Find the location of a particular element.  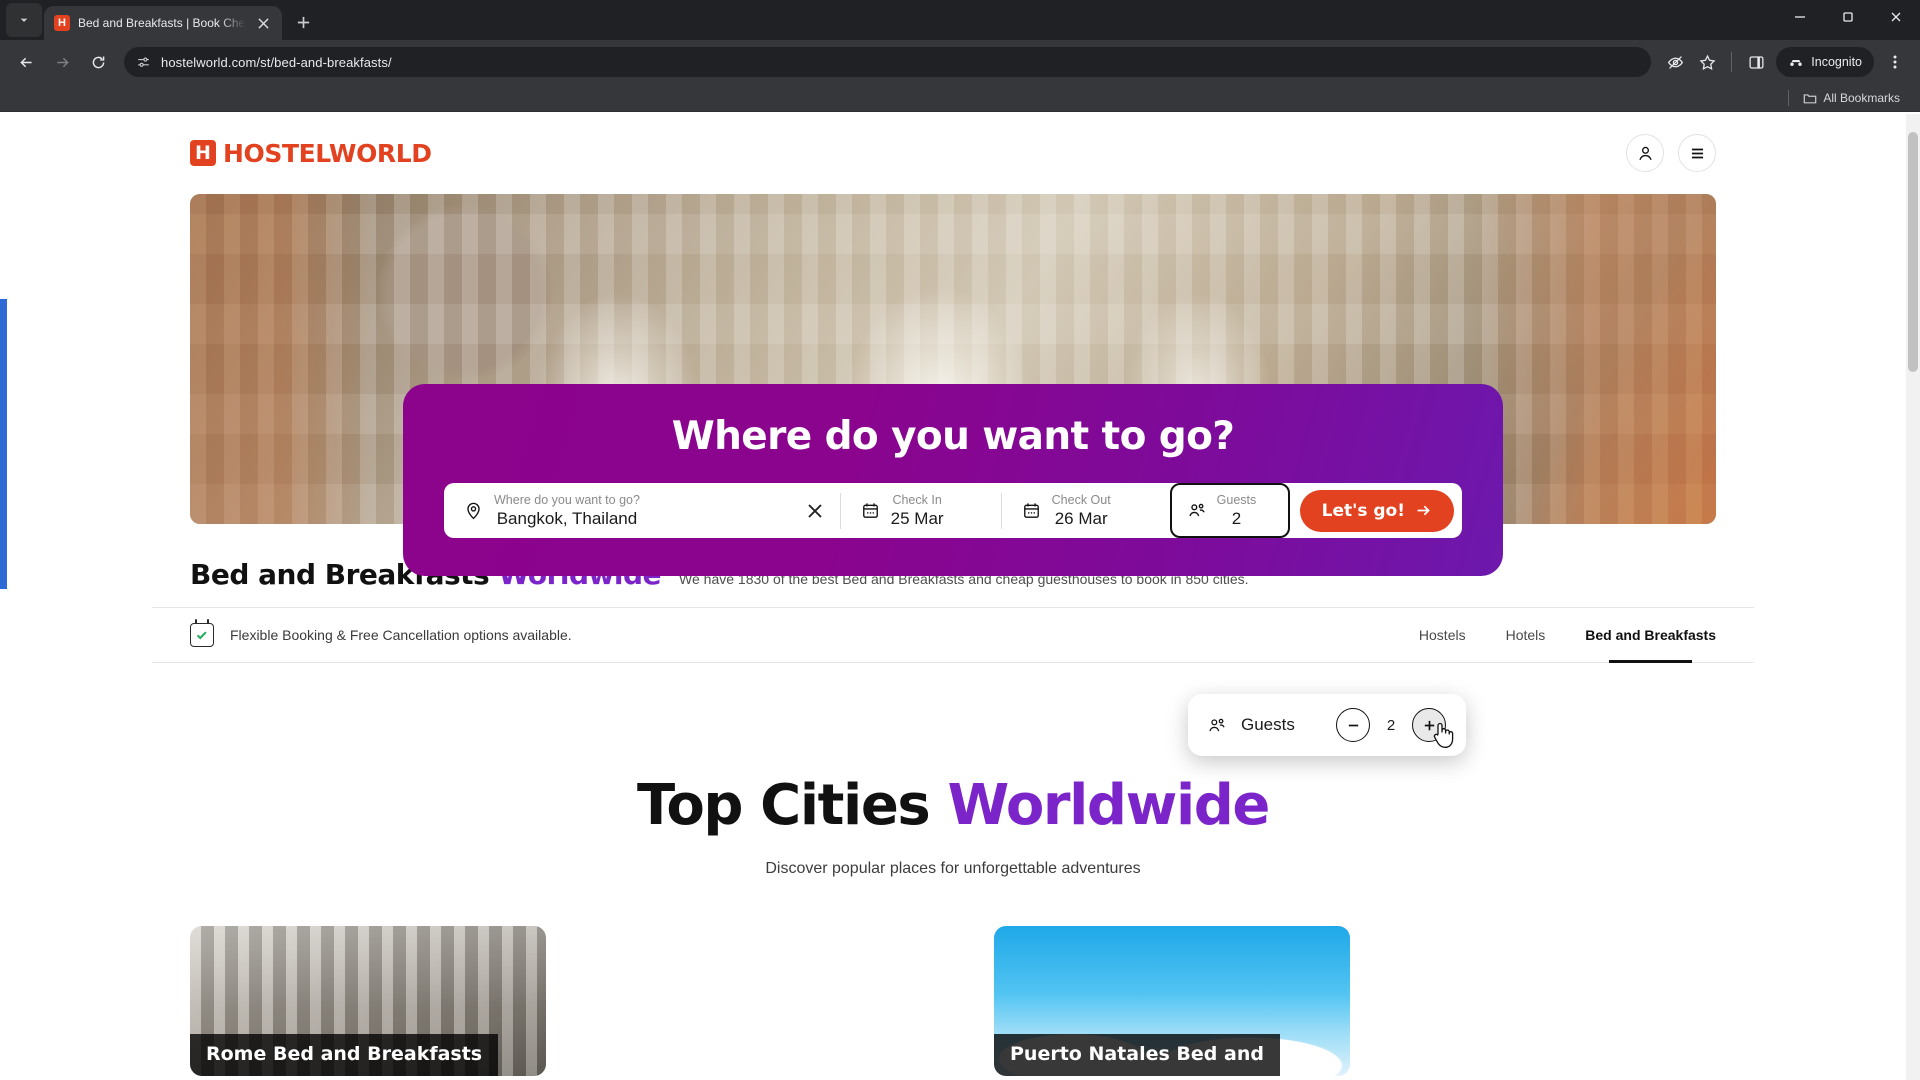

check-in-label: Check In is located at coordinates (917, 499).